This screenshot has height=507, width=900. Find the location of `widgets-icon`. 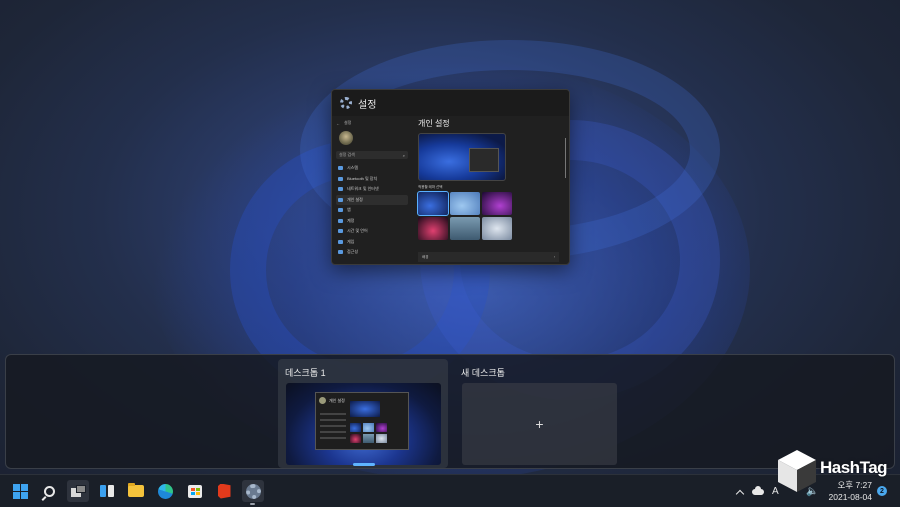

widgets-icon is located at coordinates (107, 491).